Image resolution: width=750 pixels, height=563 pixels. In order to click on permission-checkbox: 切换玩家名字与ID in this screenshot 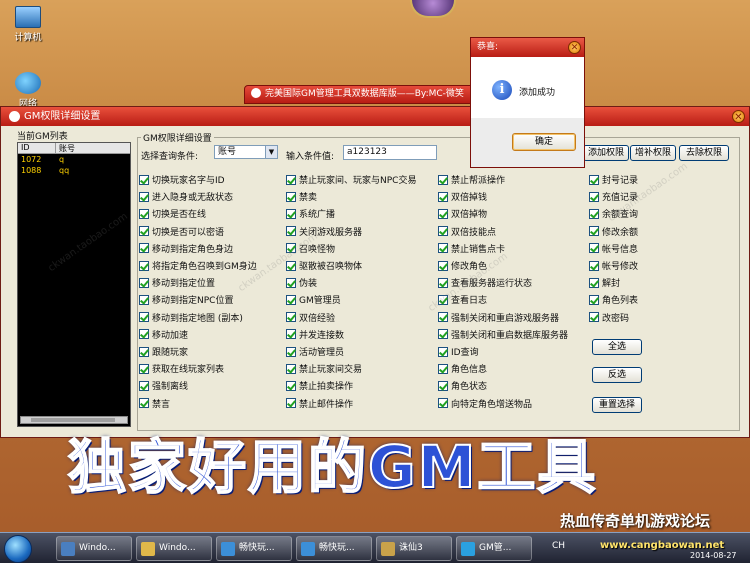, I will do `click(182, 179)`.